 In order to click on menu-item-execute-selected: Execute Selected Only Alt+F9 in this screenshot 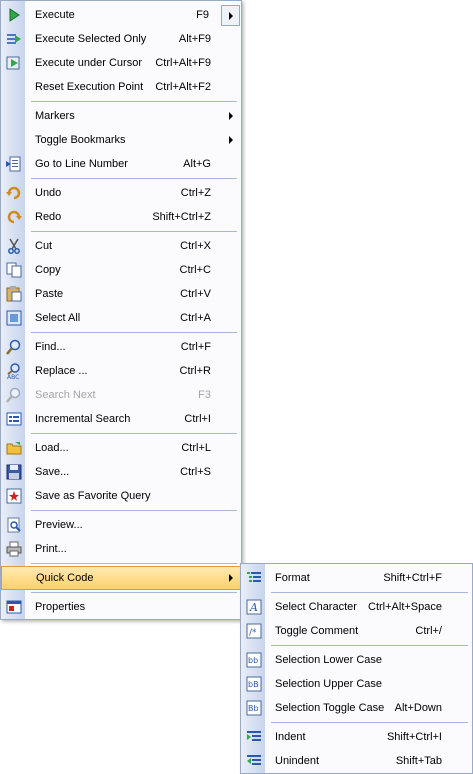, I will do `click(121, 39)`.